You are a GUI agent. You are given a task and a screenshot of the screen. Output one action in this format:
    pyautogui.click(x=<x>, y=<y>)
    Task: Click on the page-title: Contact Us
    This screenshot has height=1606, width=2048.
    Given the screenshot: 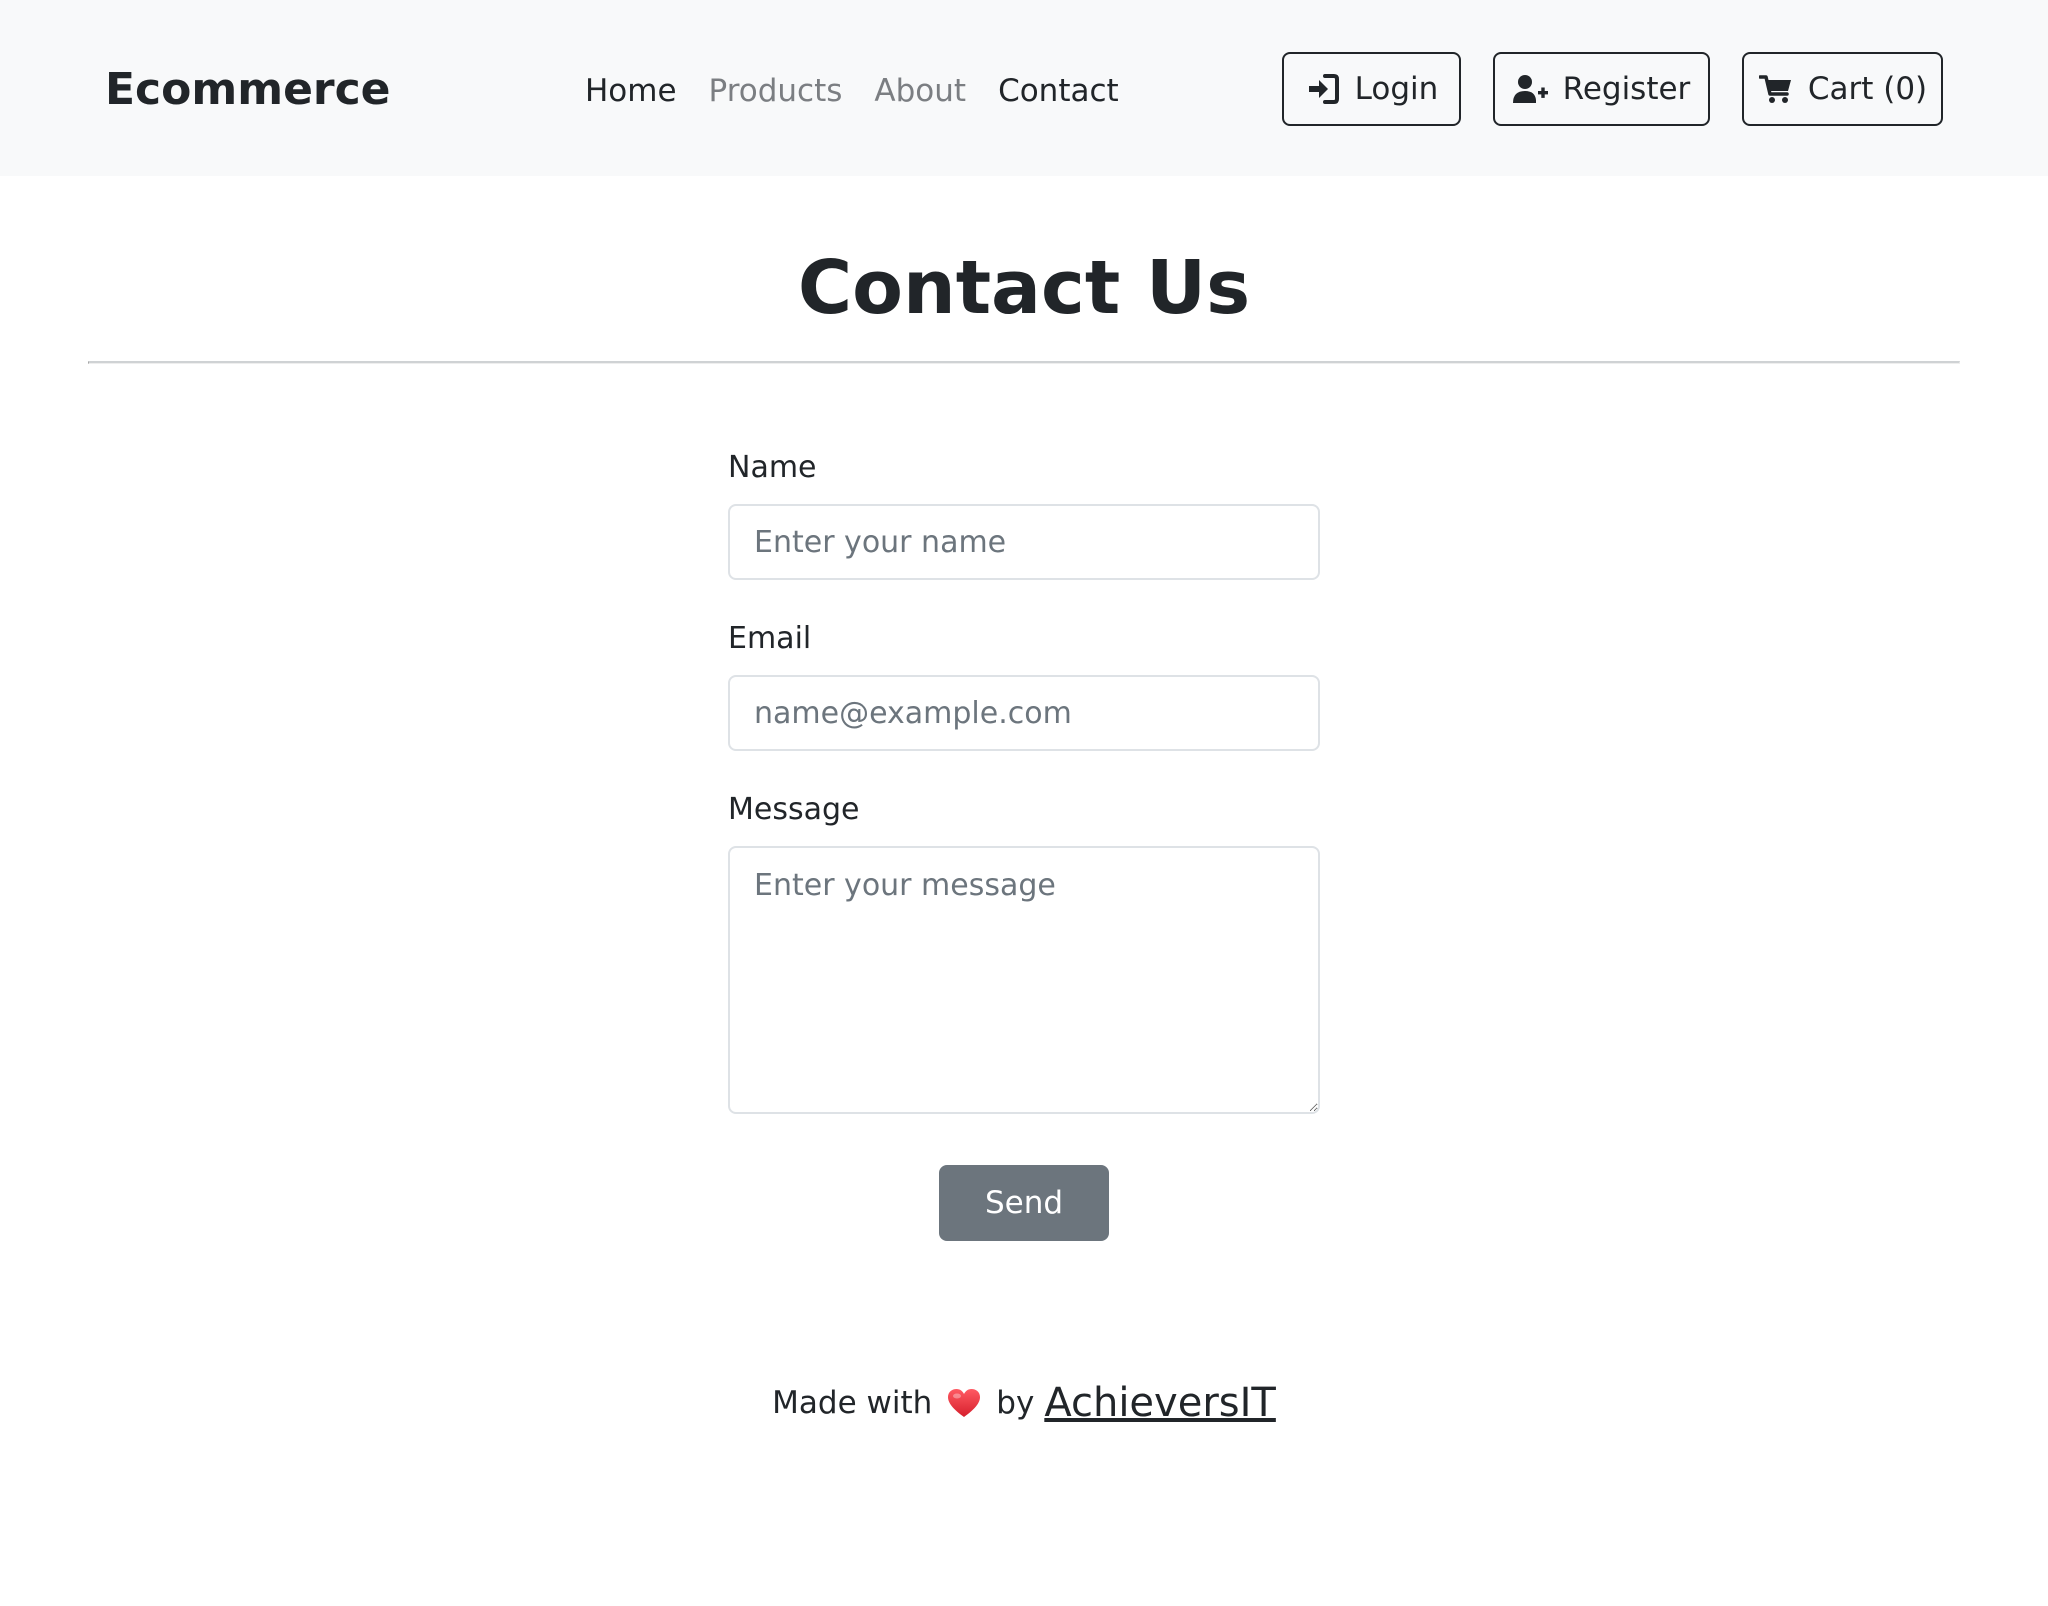 What is the action you would take?
    pyautogui.click(x=1024, y=288)
    